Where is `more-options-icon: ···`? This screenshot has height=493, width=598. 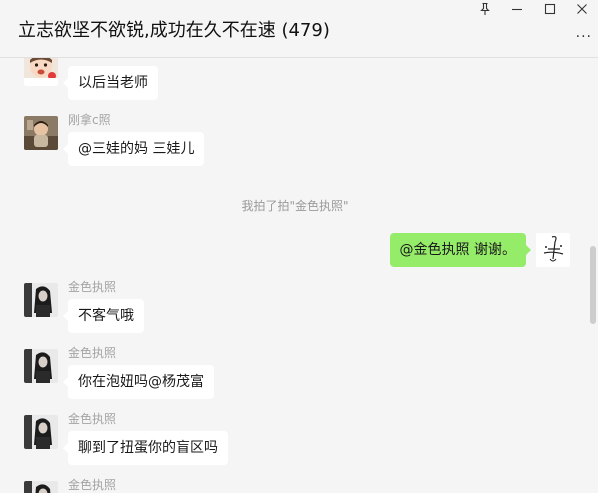
more-options-icon: ··· is located at coordinates (584, 37).